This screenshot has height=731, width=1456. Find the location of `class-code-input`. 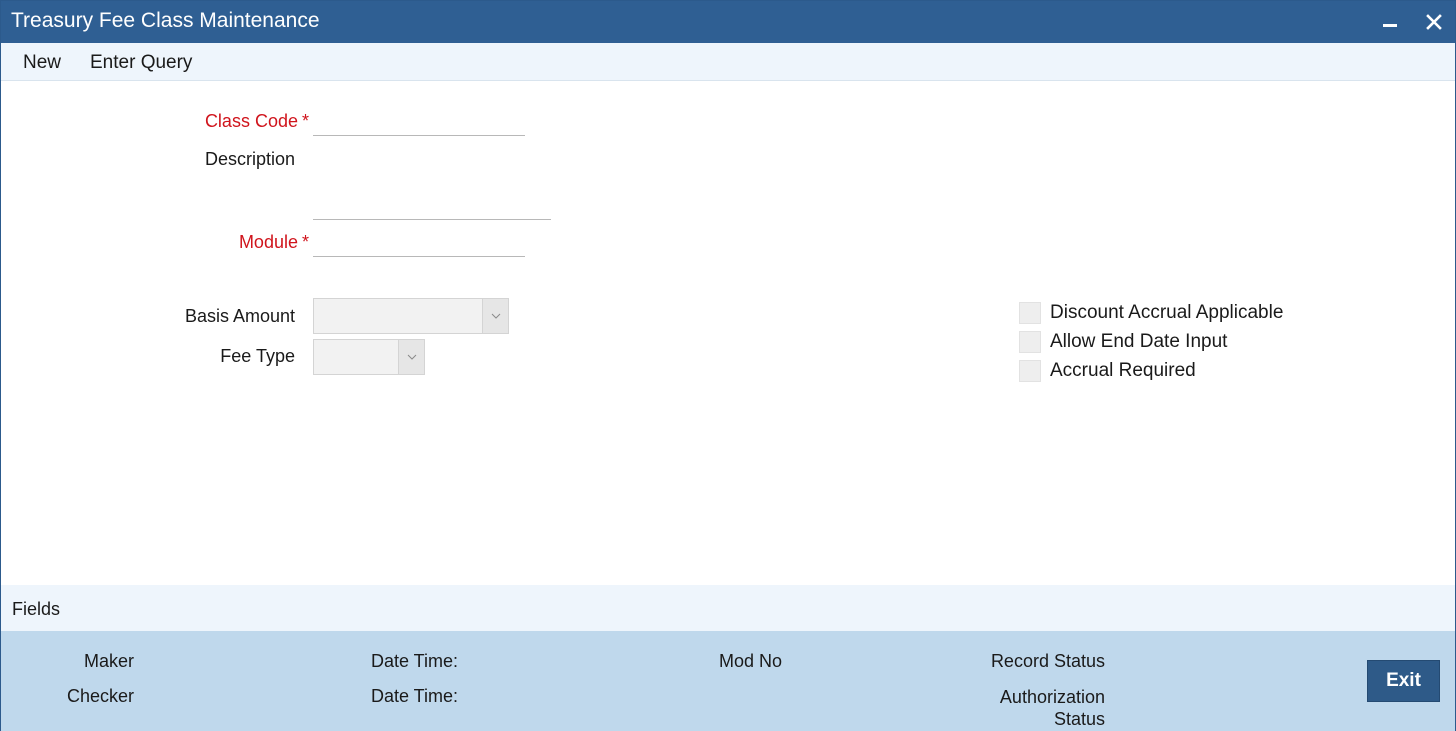

class-code-input is located at coordinates (419, 123).